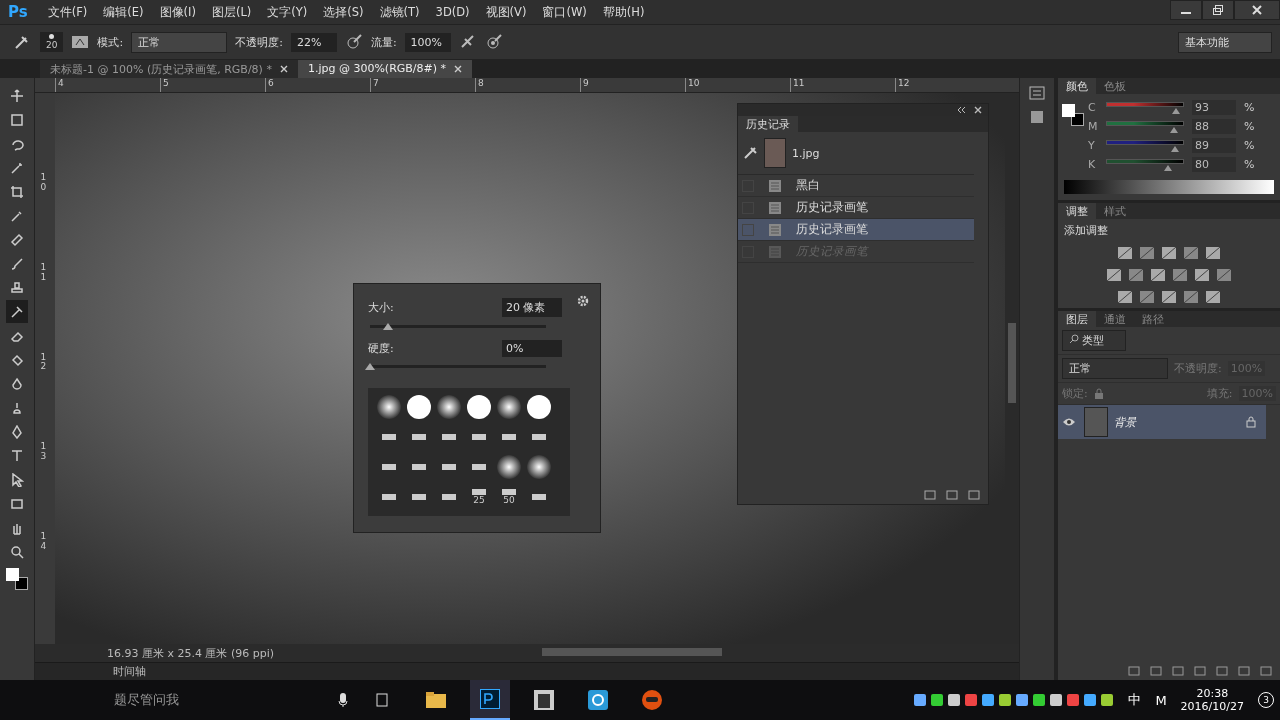  I want to click on document-tab: 1.jpg @ 300%(RGB/8#) *, so click(385, 69).